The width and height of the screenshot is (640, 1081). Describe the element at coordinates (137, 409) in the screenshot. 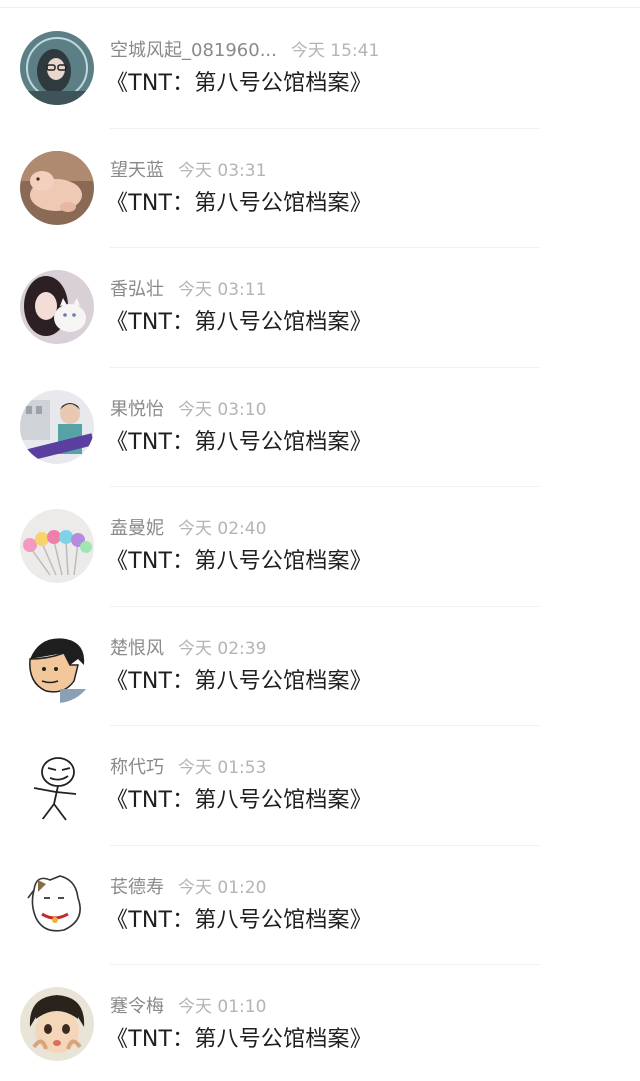

I see `username: 果悦怡` at that location.